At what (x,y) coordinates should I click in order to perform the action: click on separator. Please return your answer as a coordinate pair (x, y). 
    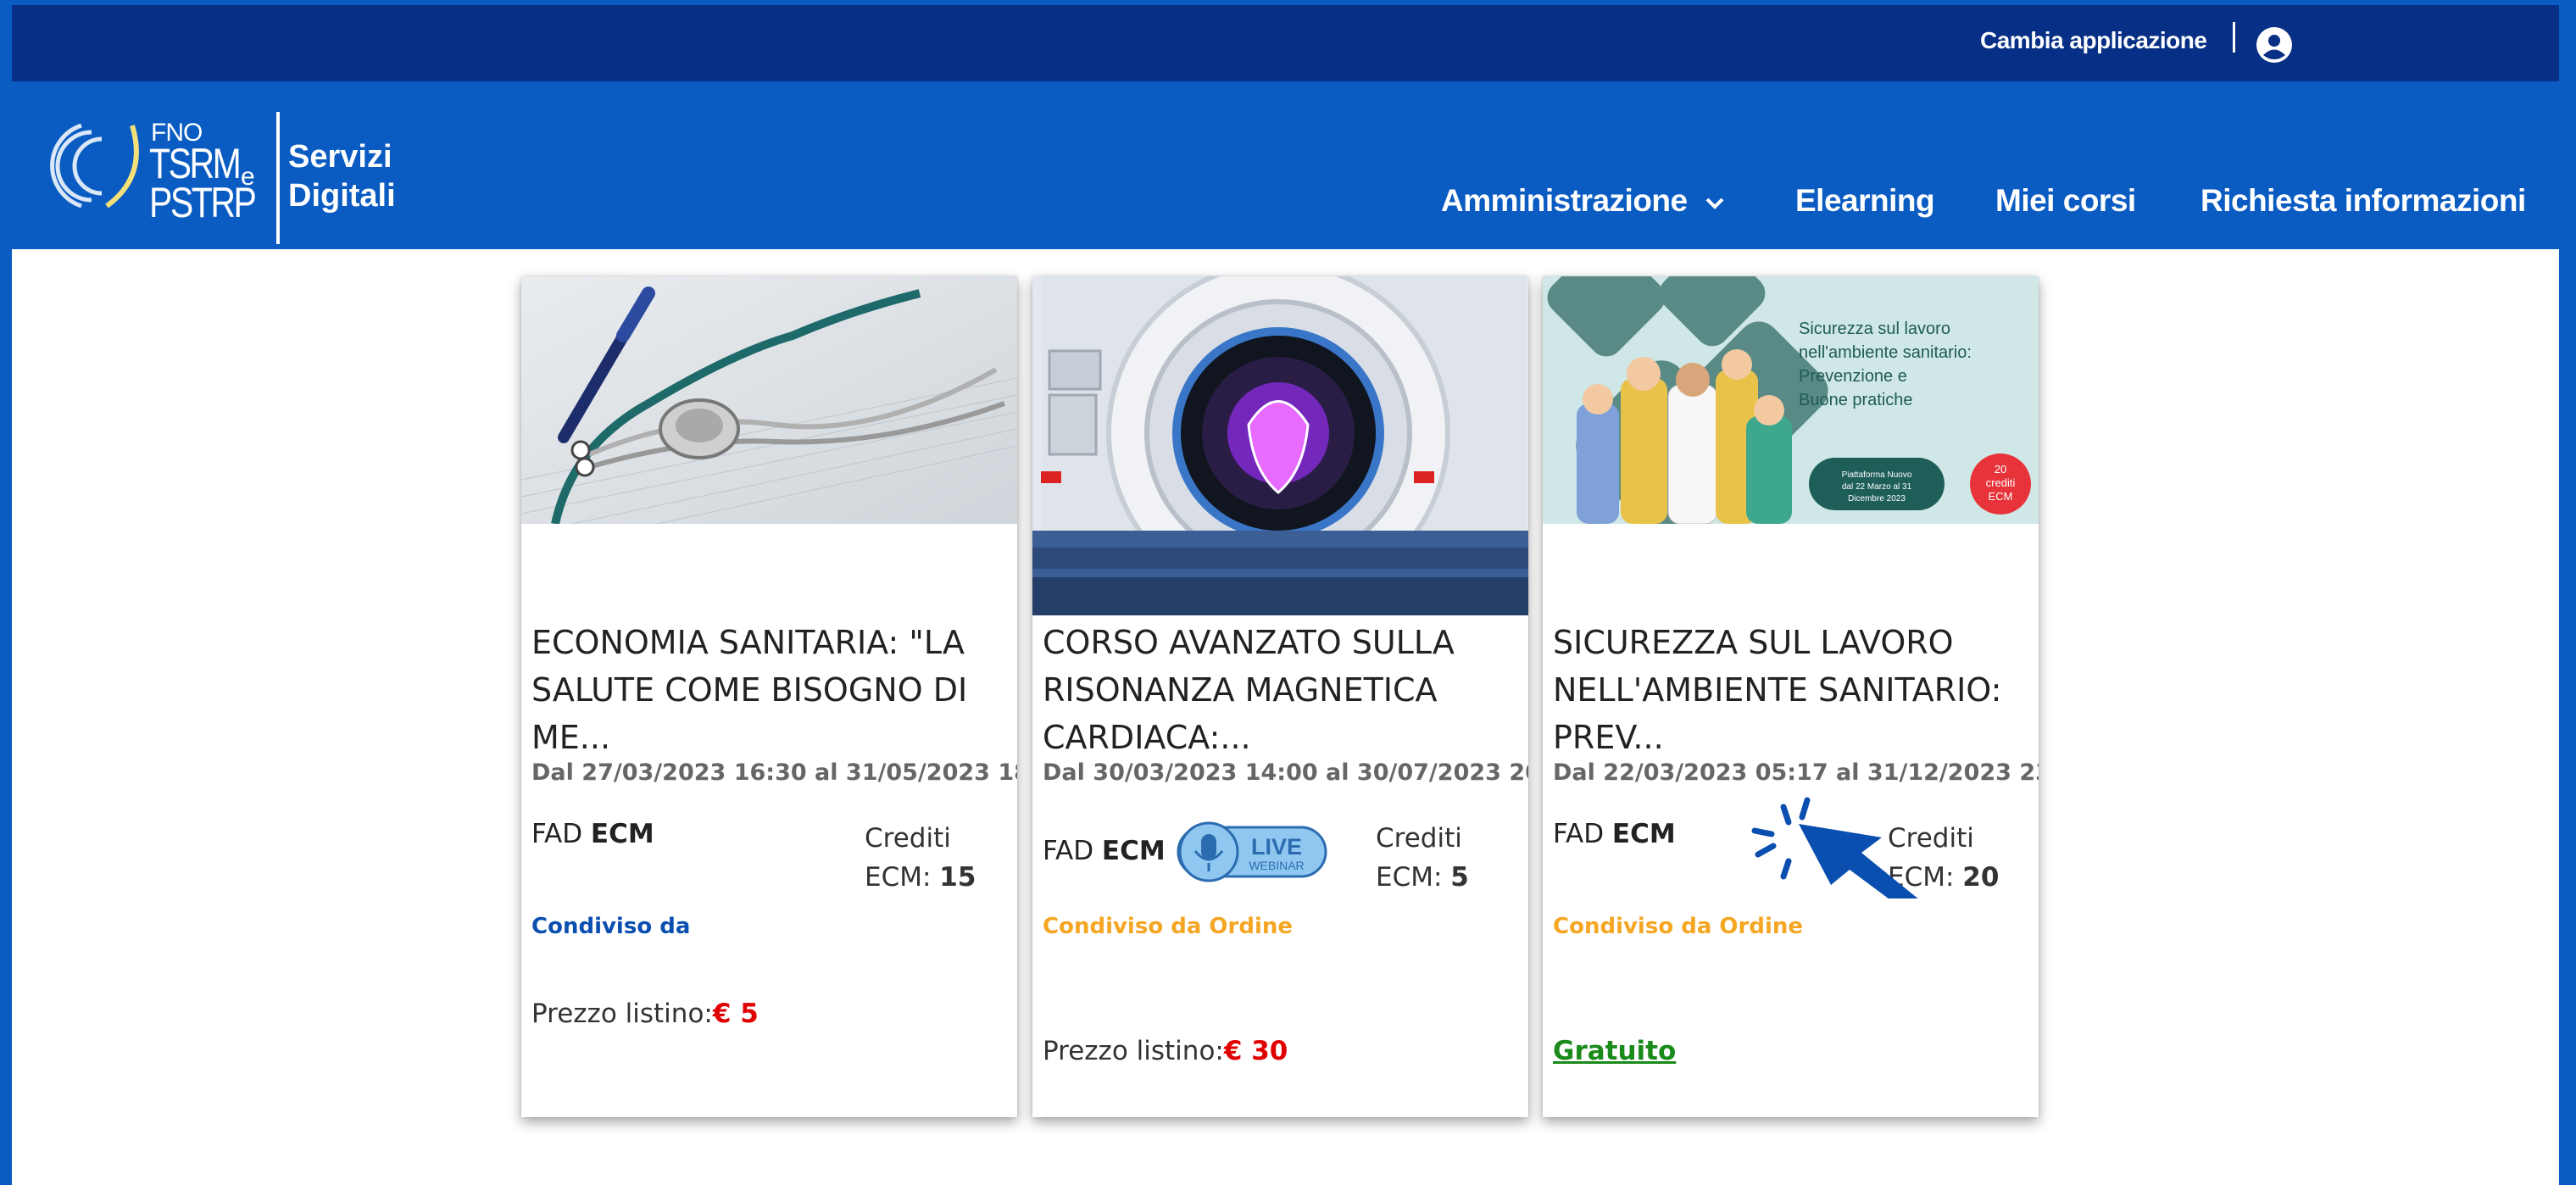
    Looking at the image, I should click on (2234, 38).